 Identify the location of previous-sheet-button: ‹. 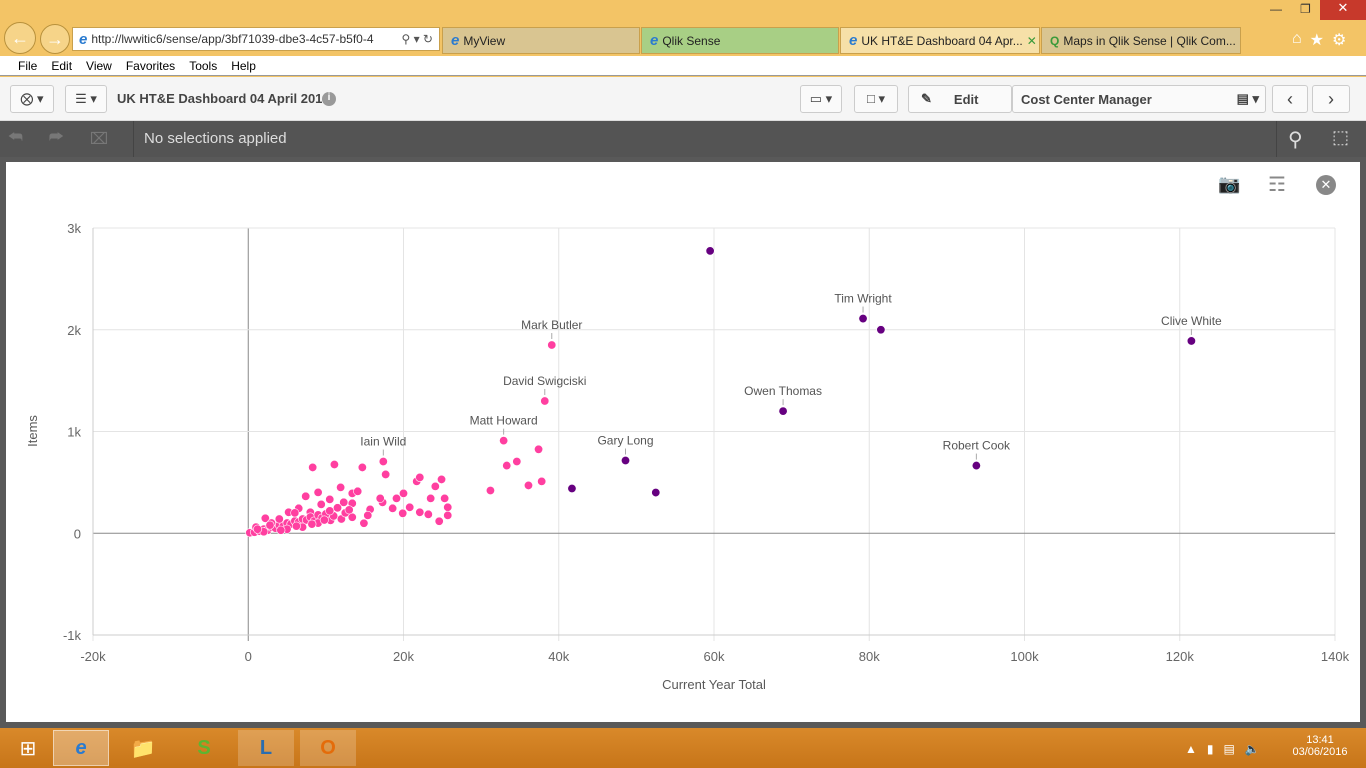
(1290, 99).